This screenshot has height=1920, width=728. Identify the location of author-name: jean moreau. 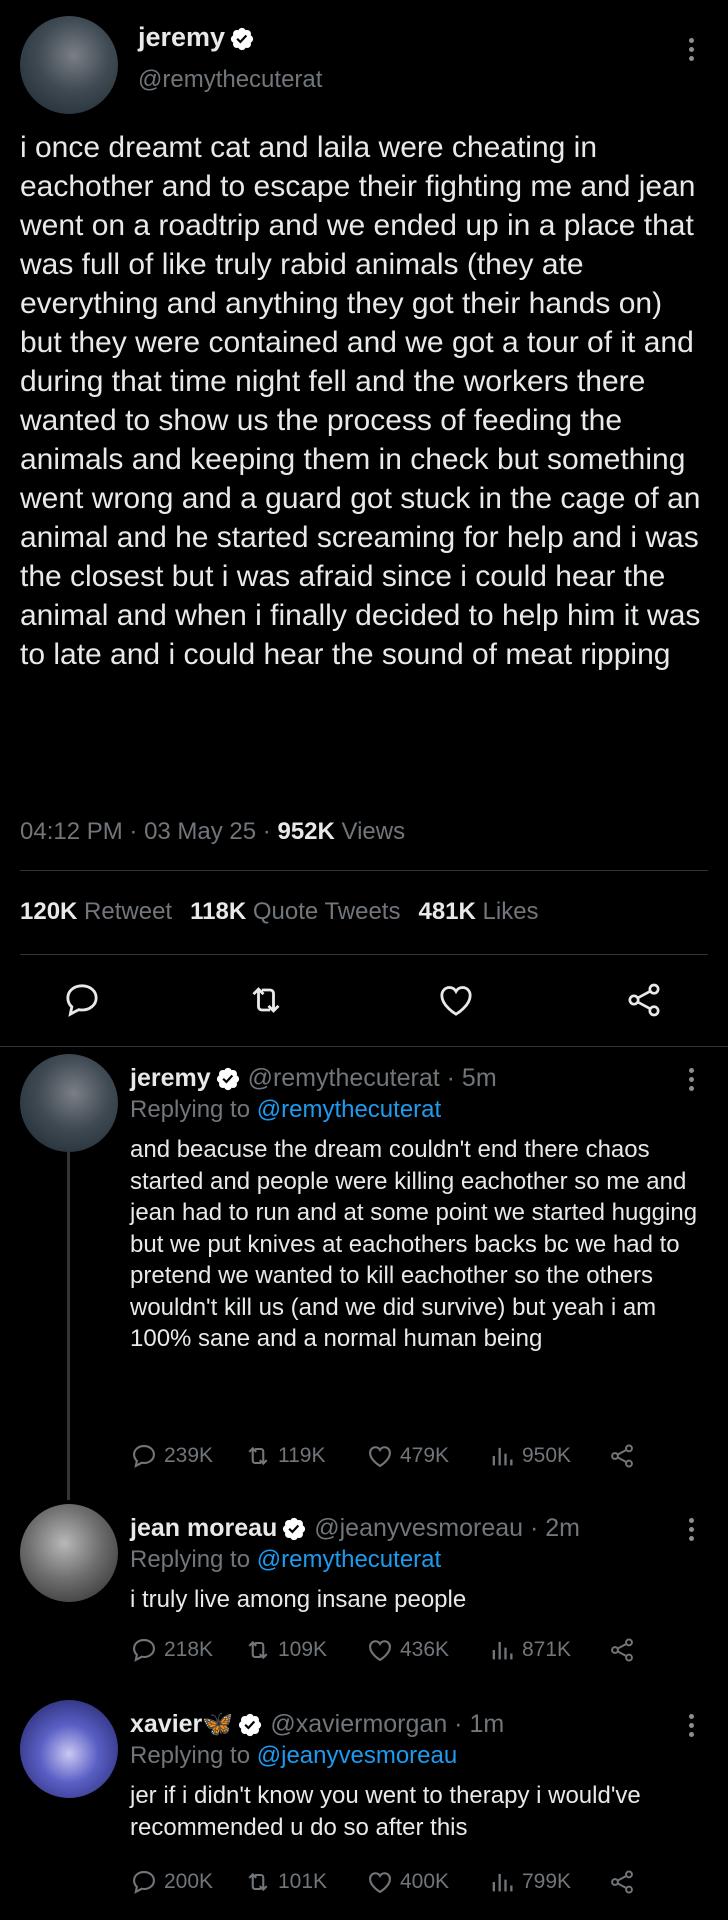
(203, 1528).